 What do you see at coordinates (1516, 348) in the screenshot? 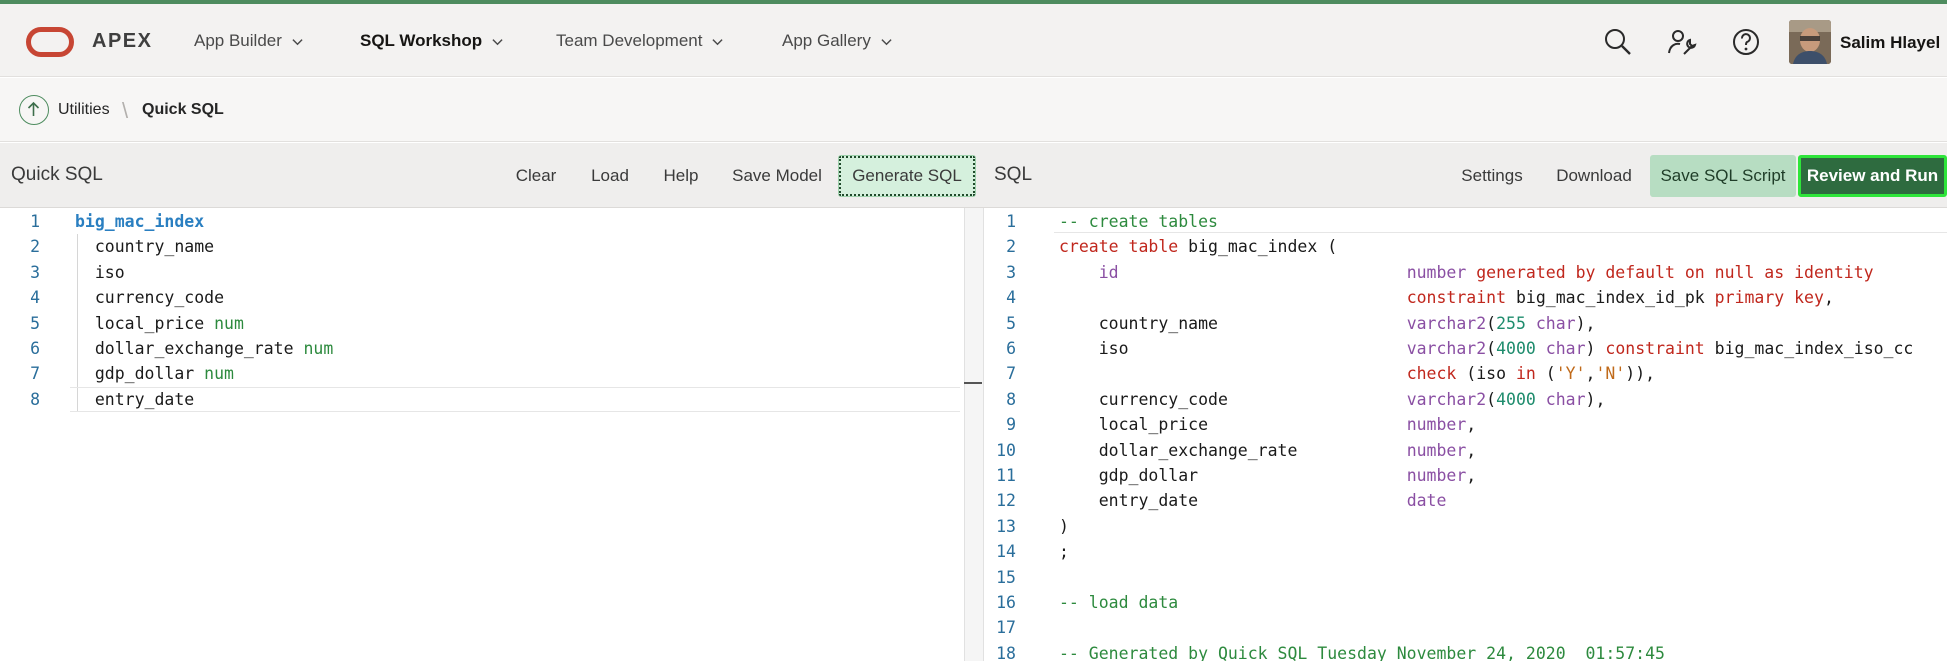
I see `code-token: 4000` at bounding box center [1516, 348].